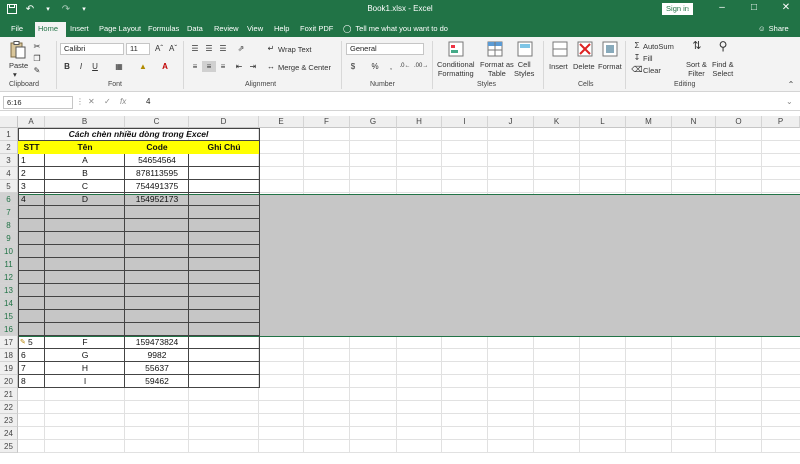  I want to click on font-name-select: Calibri, so click(92, 49).